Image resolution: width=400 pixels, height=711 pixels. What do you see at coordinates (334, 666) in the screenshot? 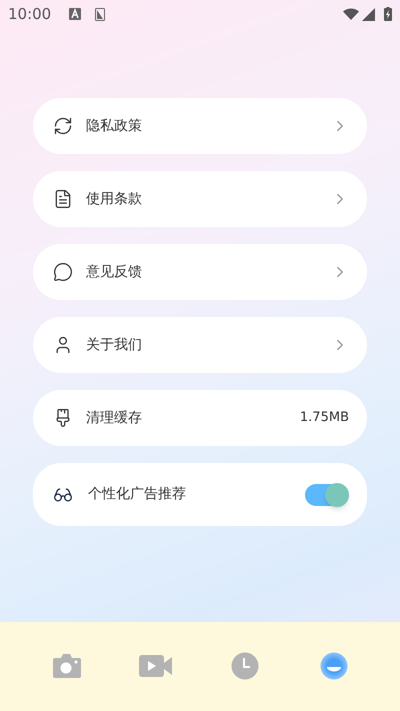
I see `profile-tab-icon` at bounding box center [334, 666].